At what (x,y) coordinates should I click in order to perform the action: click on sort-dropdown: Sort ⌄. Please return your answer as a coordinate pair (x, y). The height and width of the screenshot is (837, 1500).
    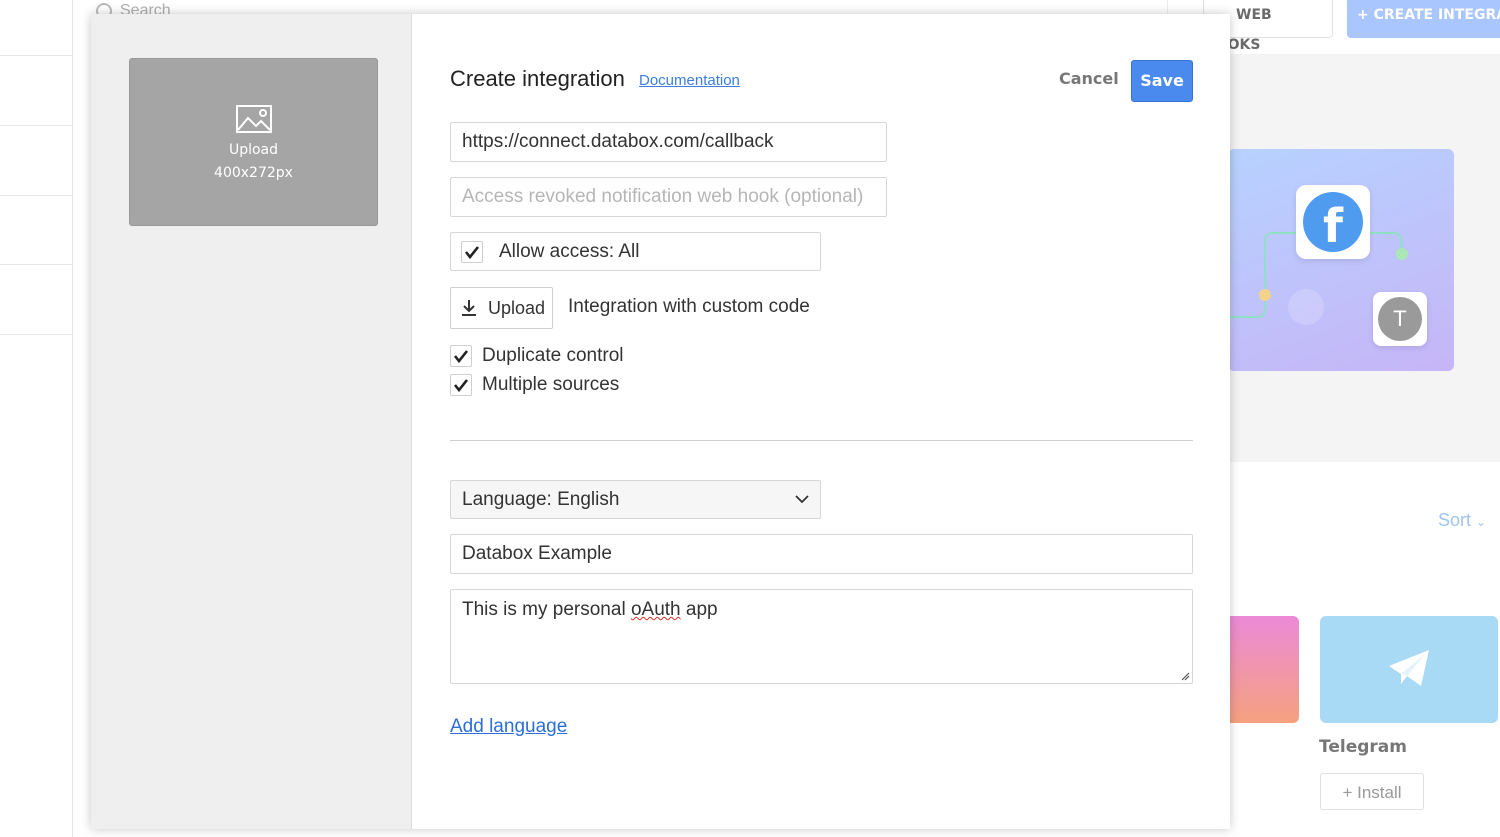
    Looking at the image, I should click on (1462, 520).